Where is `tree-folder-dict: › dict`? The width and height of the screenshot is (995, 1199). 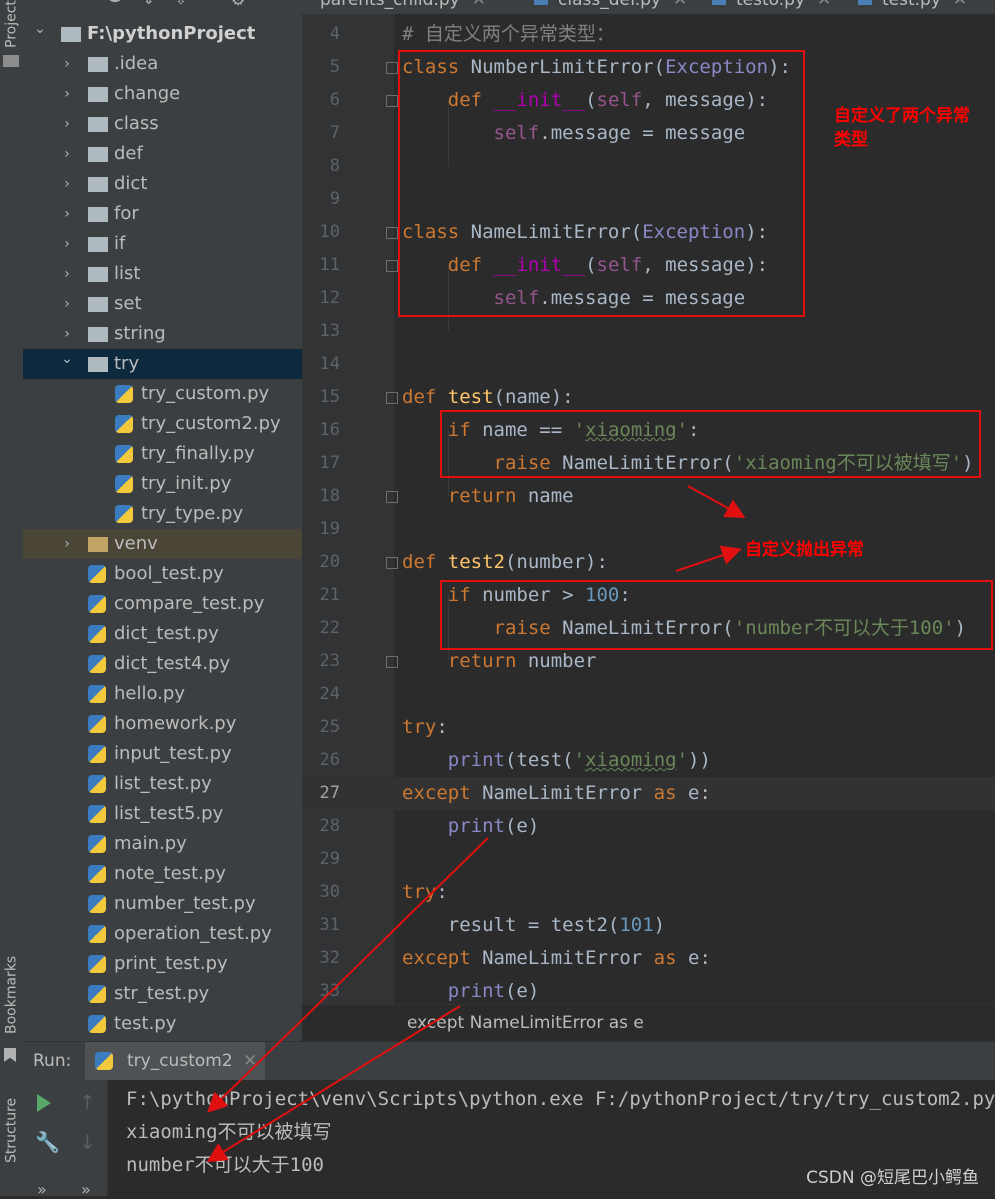
tree-folder-dict: › dict is located at coordinates (162, 184).